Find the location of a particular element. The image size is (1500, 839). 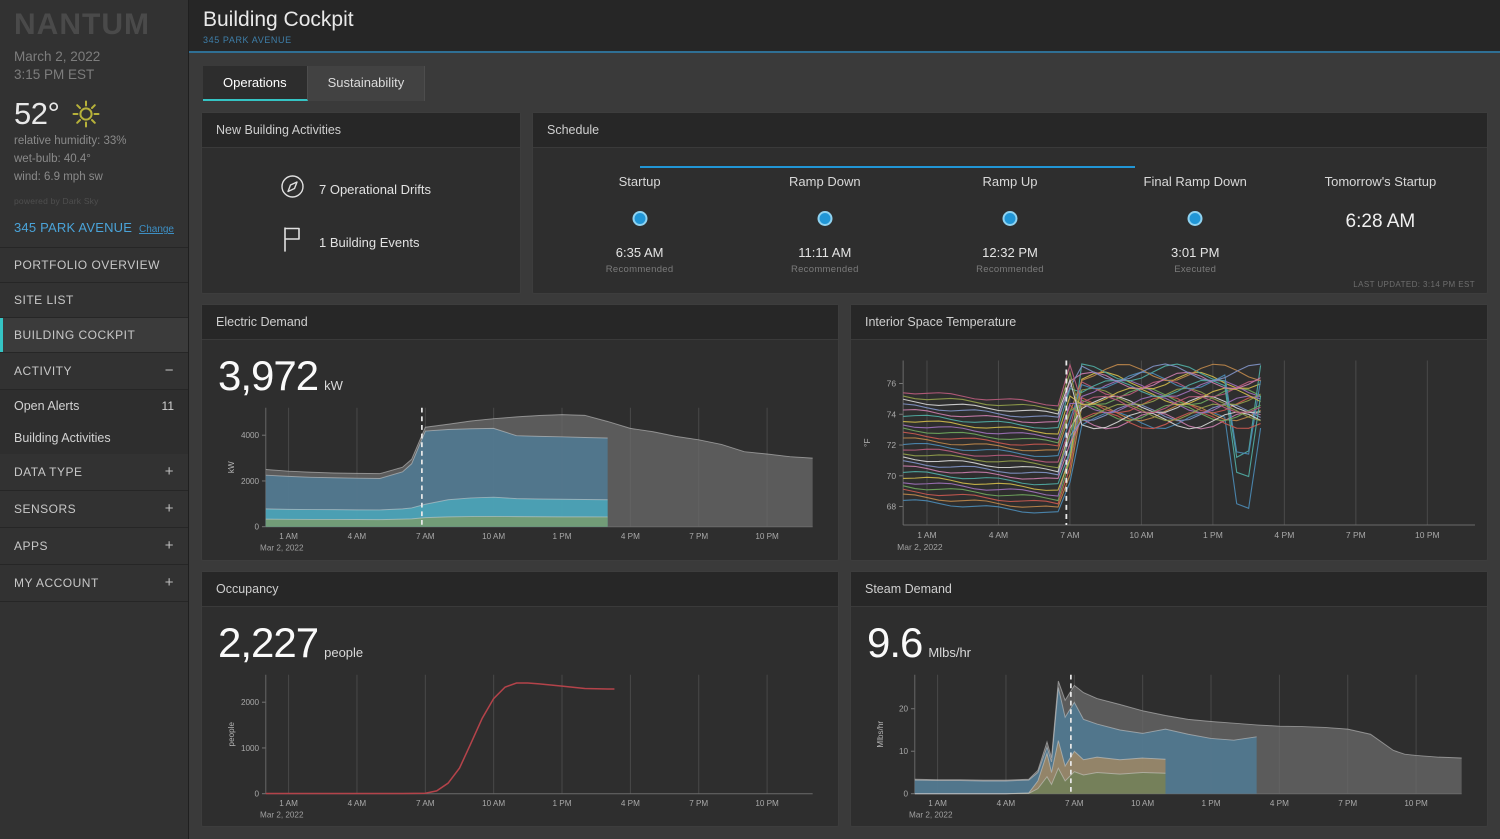

sidebar-item-portfolio-overview: PORTFOLIO OVERVIEW is located at coordinates (94, 265).